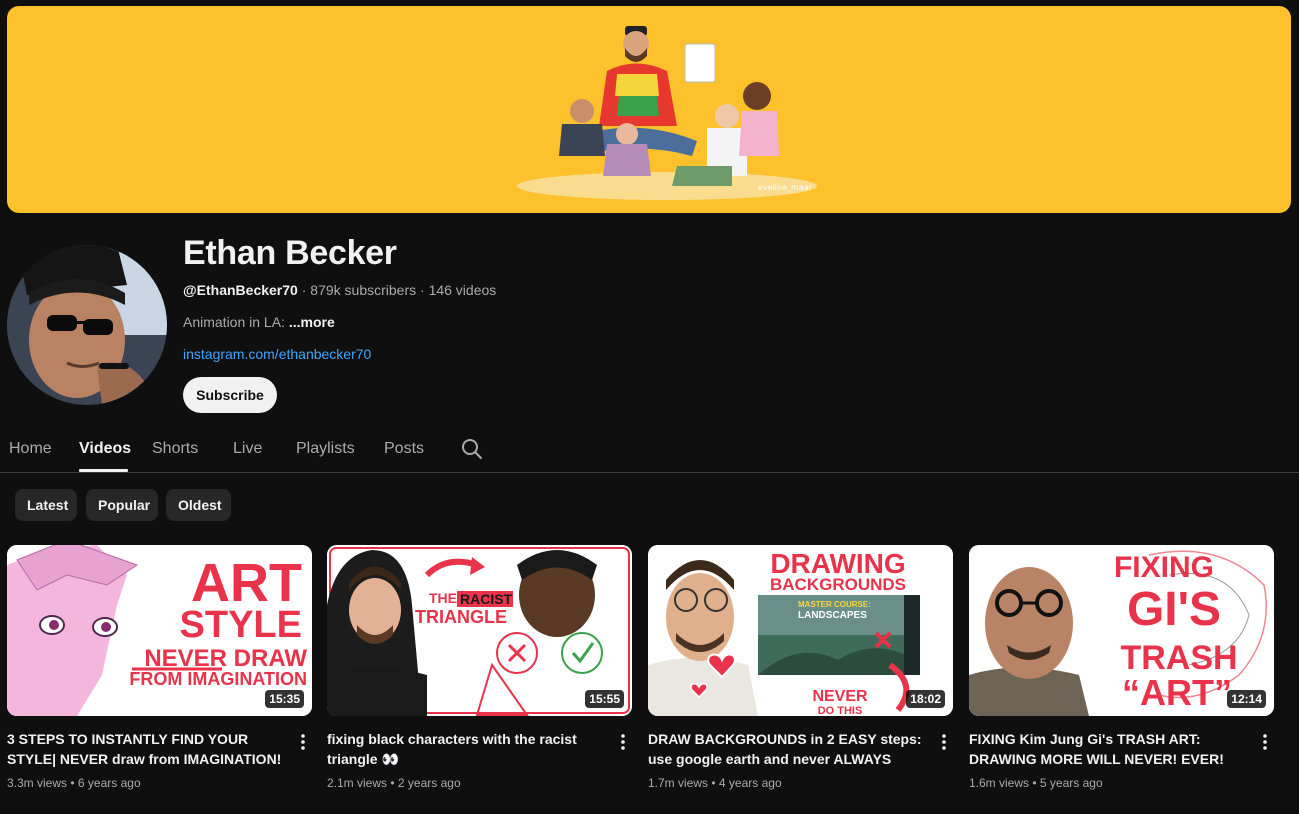 The height and width of the screenshot is (814, 1299). Describe the element at coordinates (1036, 783) in the screenshot. I see `video-stats: 1.6m views • 5 years ago` at that location.